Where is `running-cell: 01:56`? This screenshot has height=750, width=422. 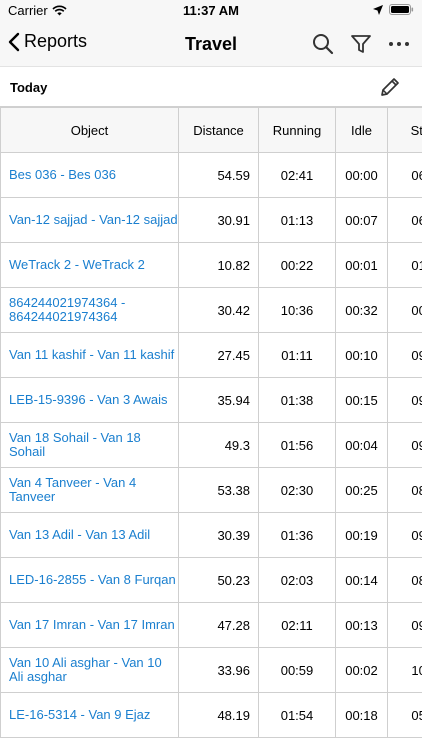
running-cell: 01:56 is located at coordinates (297, 445).